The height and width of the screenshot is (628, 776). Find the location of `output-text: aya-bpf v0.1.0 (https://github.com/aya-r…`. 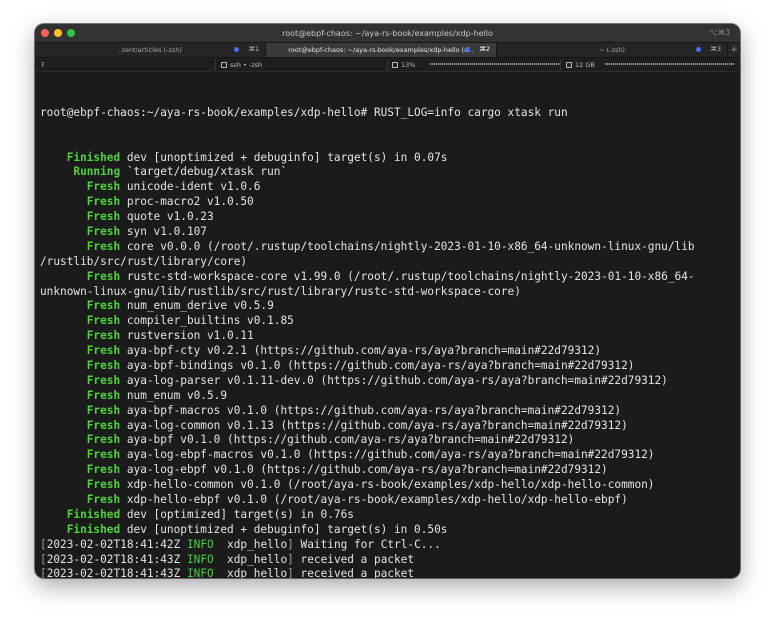

output-text: aya-bpf v0.1.0 (https://github.com/aya-r… is located at coordinates (347, 440).